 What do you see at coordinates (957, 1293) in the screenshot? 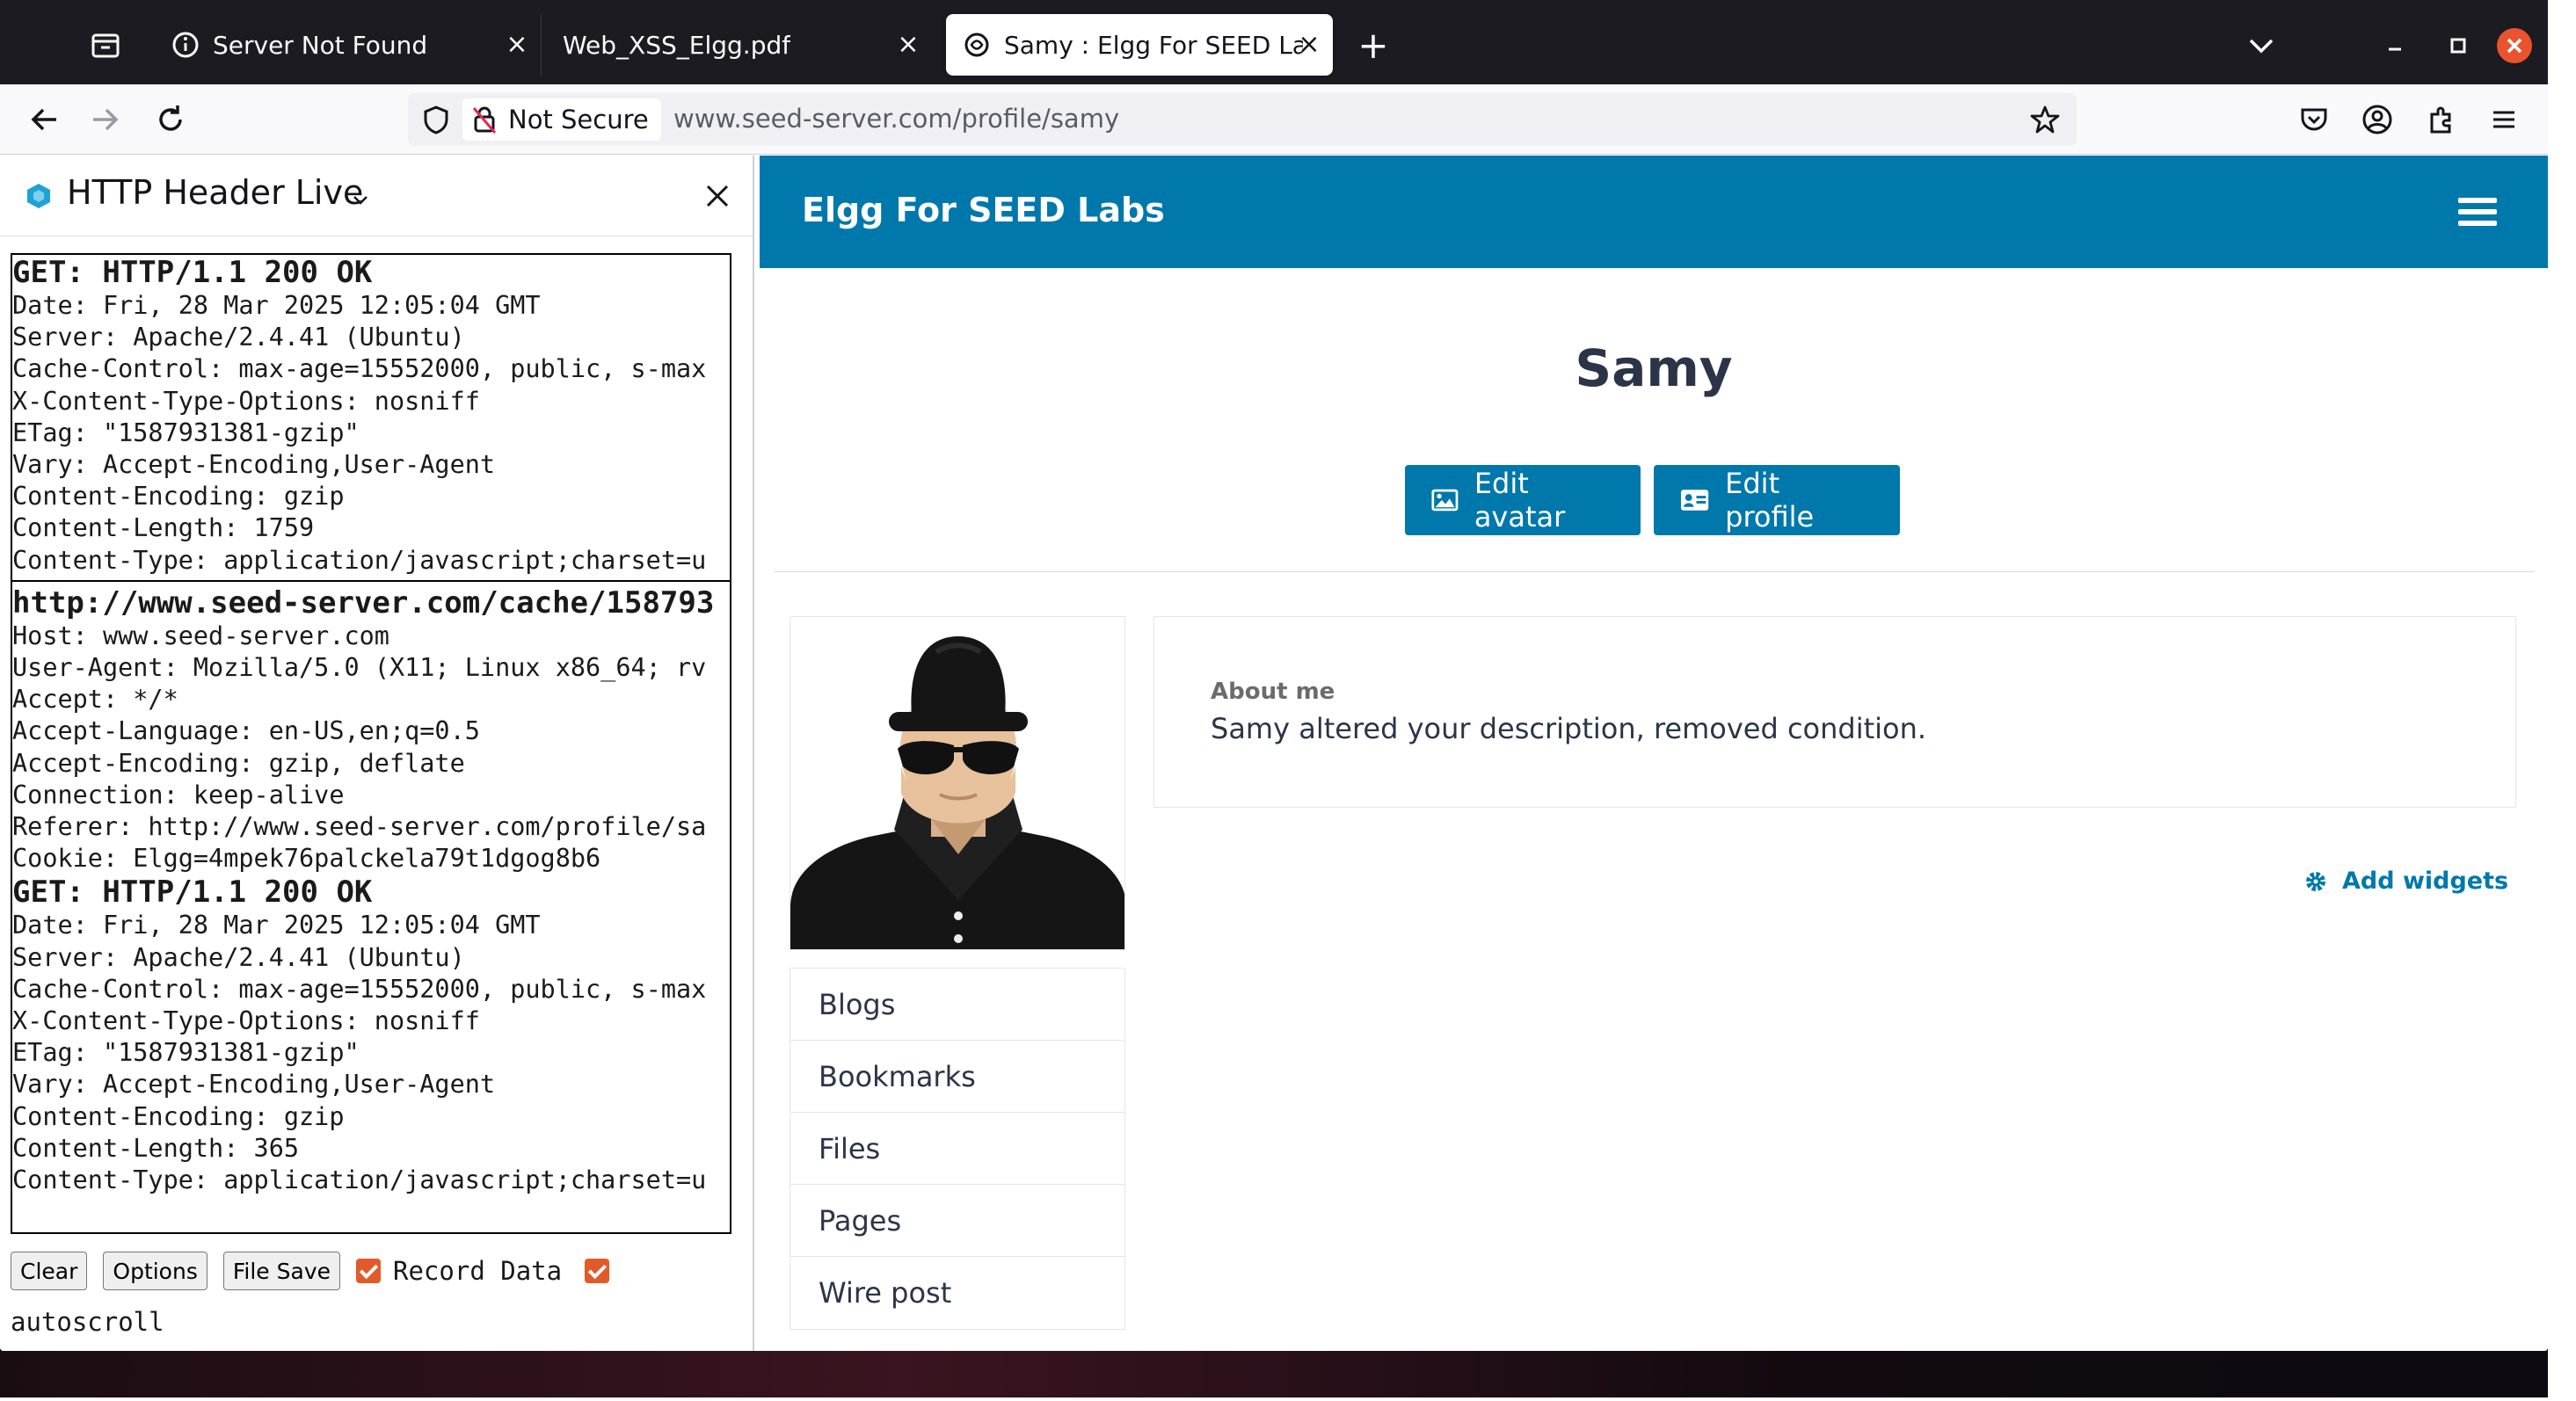
I see `menu-item-wire-post: Wire post` at bounding box center [957, 1293].